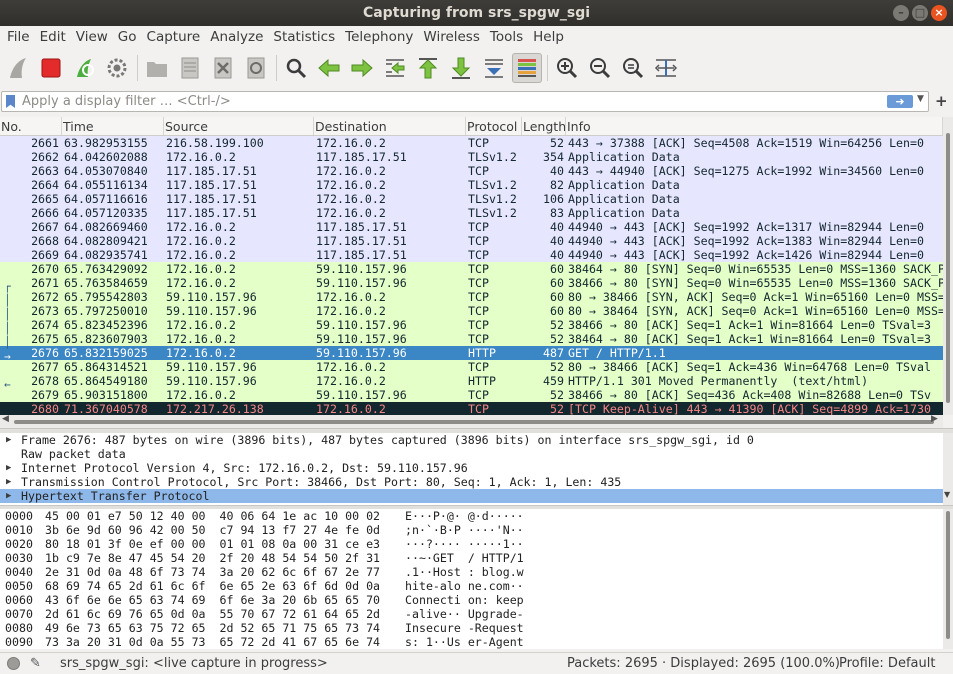  I want to click on menu-tools: Tools, so click(506, 37).